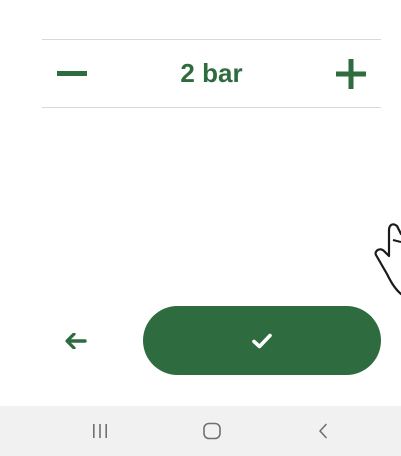 The image size is (401, 456). I want to click on confirm-button, so click(262, 340).